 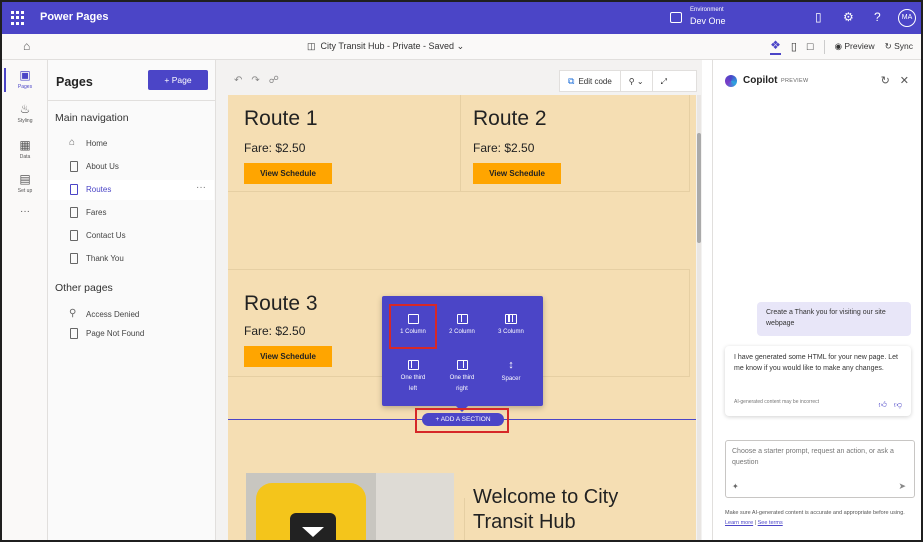 What do you see at coordinates (575, 143) in the screenshot?
I see `route-card: Route 2 Fare: $2.50 View Schedule` at bounding box center [575, 143].